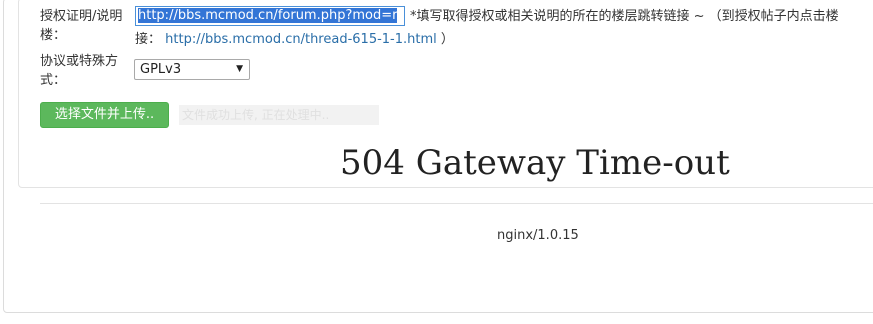 The height and width of the screenshot is (324, 873). Describe the element at coordinates (53, 35) in the screenshot. I see `license-label-line2: 楼：` at that location.